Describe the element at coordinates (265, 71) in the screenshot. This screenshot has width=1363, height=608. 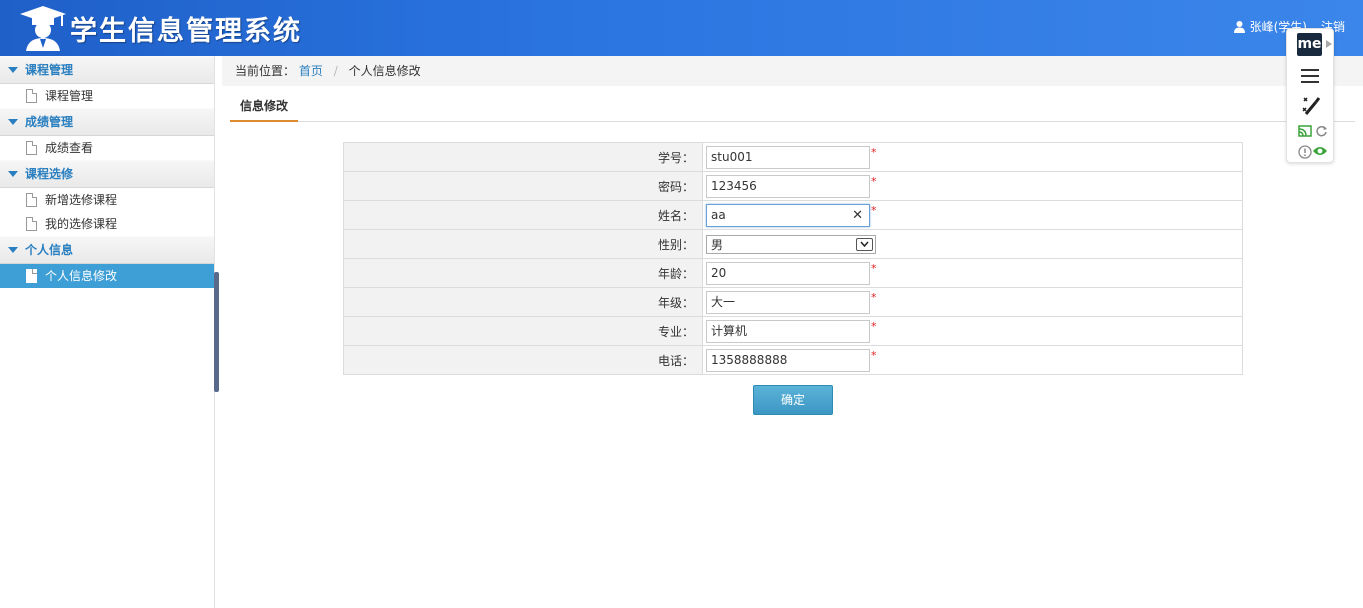
I see `breadcrumb-prefix: 当前位置：` at that location.